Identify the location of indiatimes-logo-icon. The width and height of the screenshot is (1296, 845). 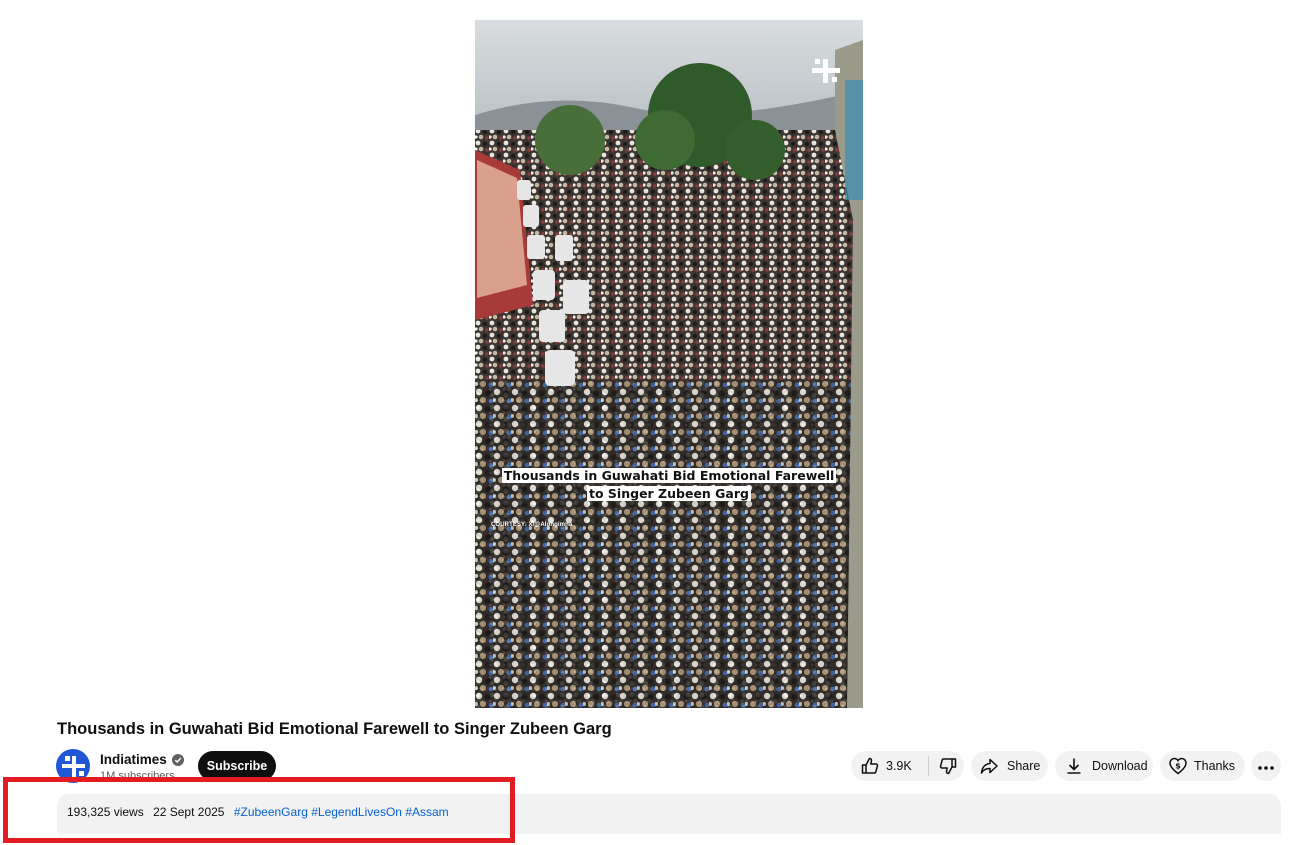
(73, 766).